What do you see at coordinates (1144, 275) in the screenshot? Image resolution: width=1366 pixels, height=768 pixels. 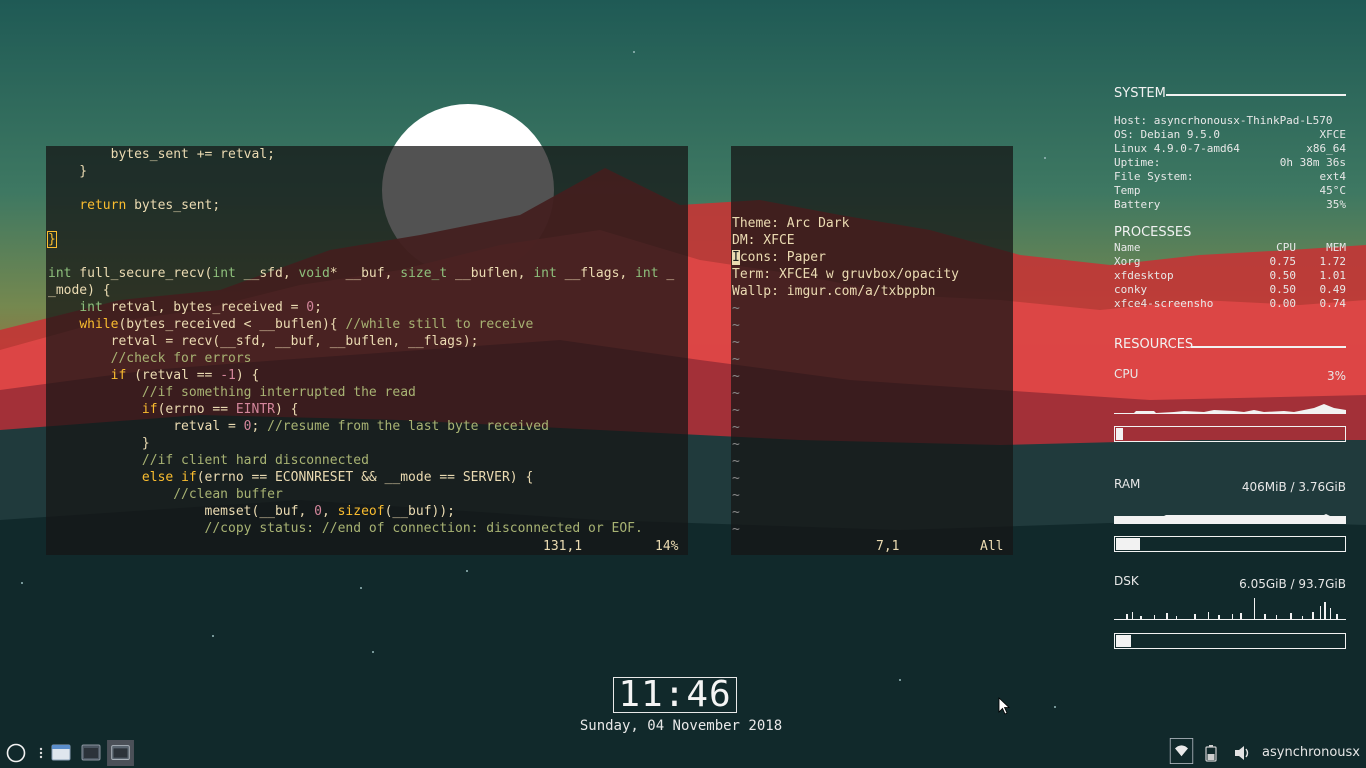 I see `process-name: xfdesktop` at bounding box center [1144, 275].